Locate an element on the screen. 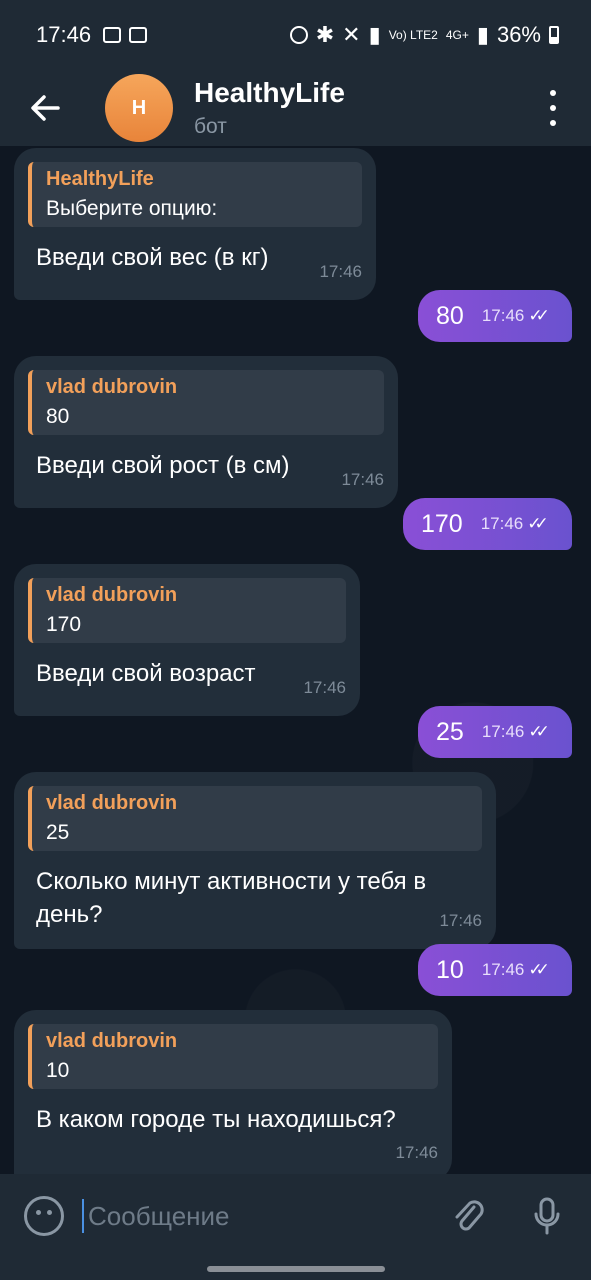  bluetooth-icon: ✱ is located at coordinates (325, 34).